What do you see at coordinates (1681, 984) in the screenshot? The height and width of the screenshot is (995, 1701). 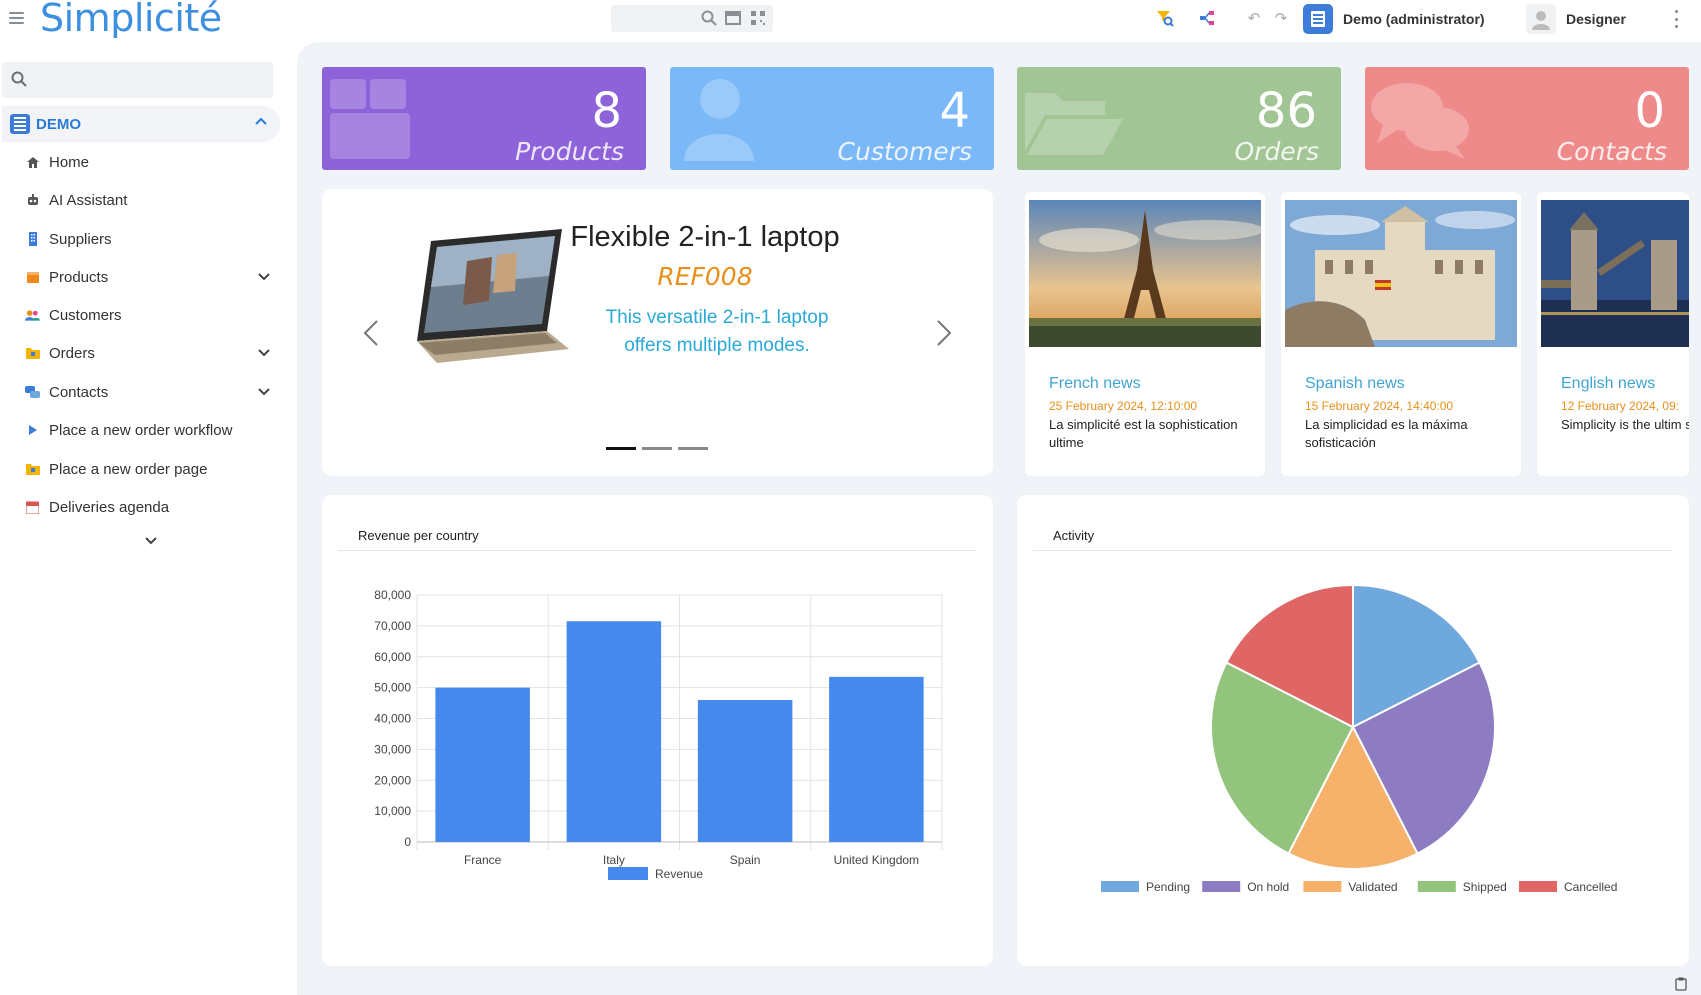 I see `clipboard-icon` at bounding box center [1681, 984].